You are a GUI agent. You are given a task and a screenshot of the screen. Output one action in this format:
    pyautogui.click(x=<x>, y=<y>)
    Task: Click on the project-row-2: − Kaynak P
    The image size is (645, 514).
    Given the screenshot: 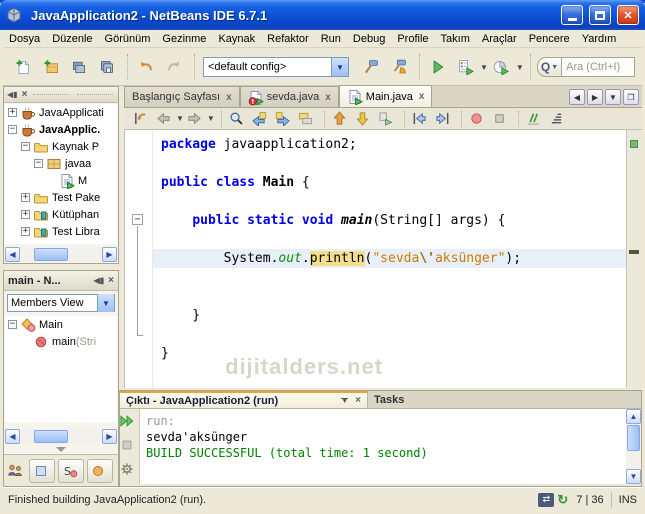 What is the action you would take?
    pyautogui.click(x=61, y=146)
    